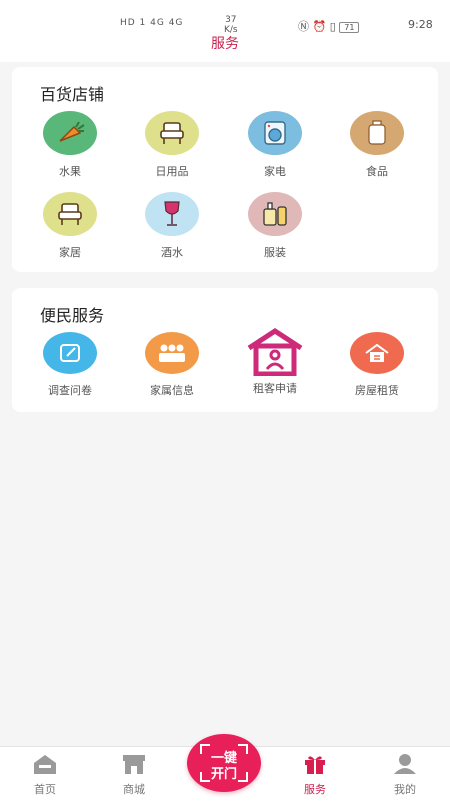 The height and width of the screenshot is (801, 450). What do you see at coordinates (405, 766) in the screenshot?
I see `user-icon` at bounding box center [405, 766].